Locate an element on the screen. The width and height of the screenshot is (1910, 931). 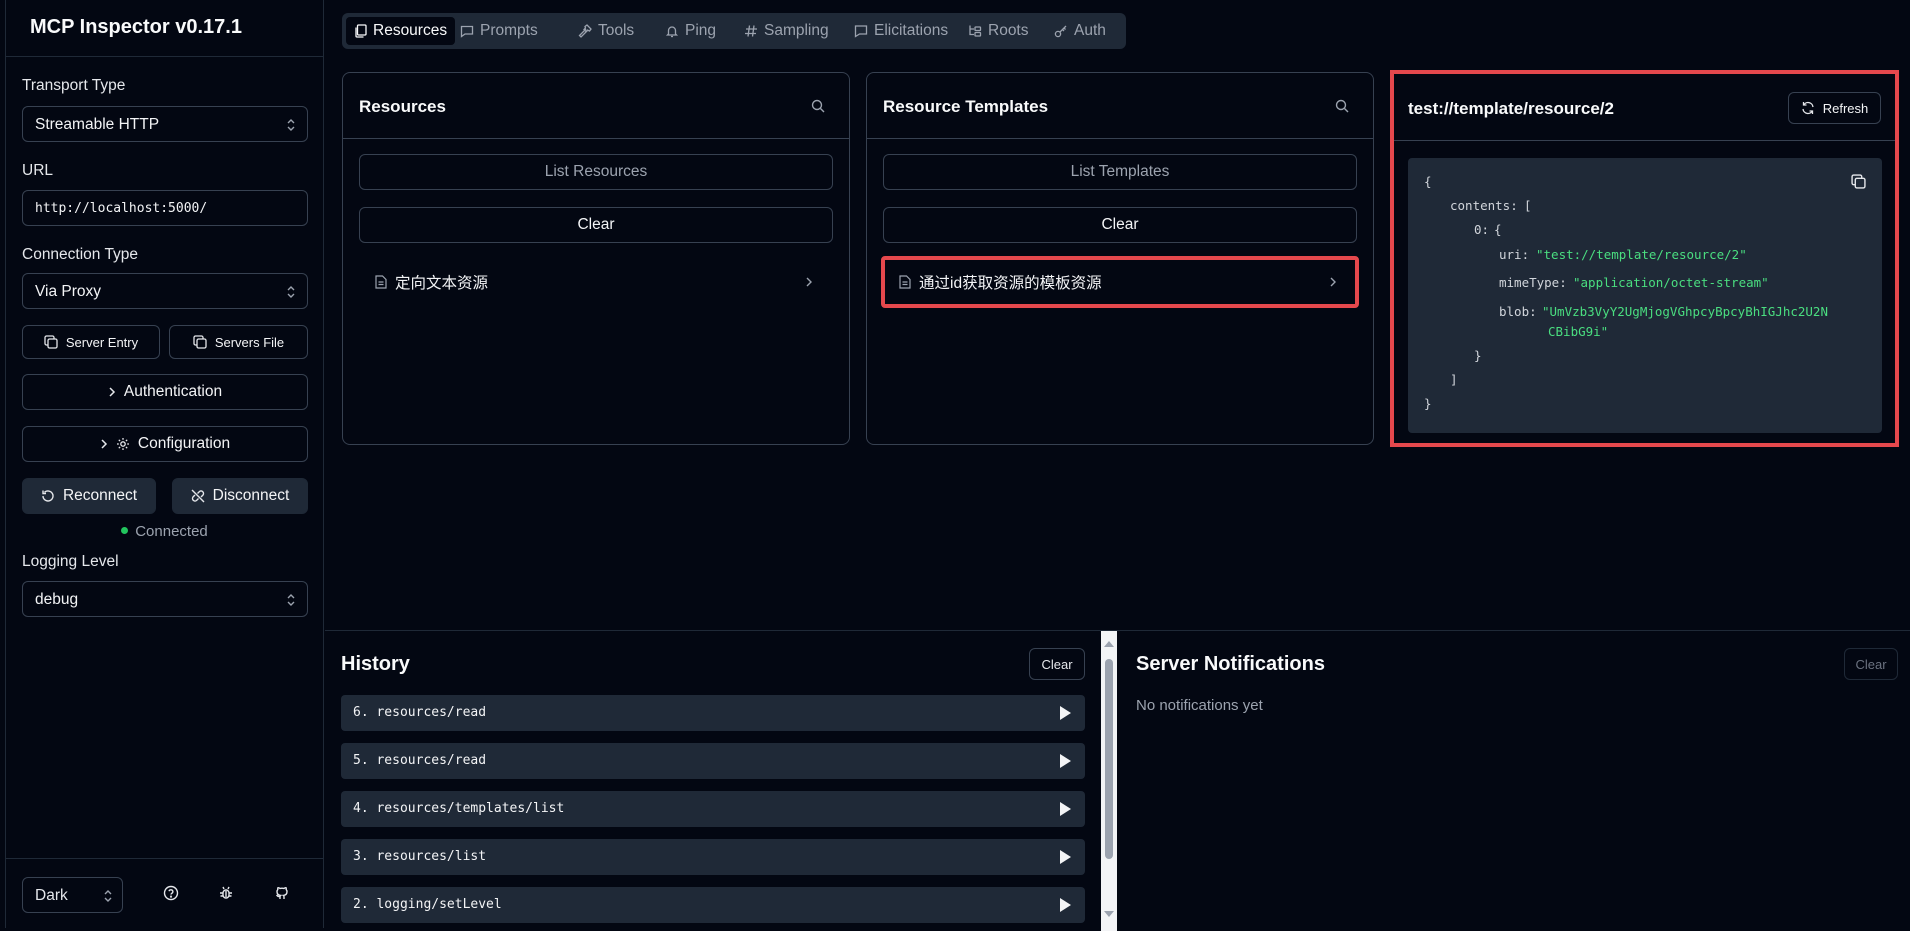
logging-level-label: Logging Level is located at coordinates (70, 561).